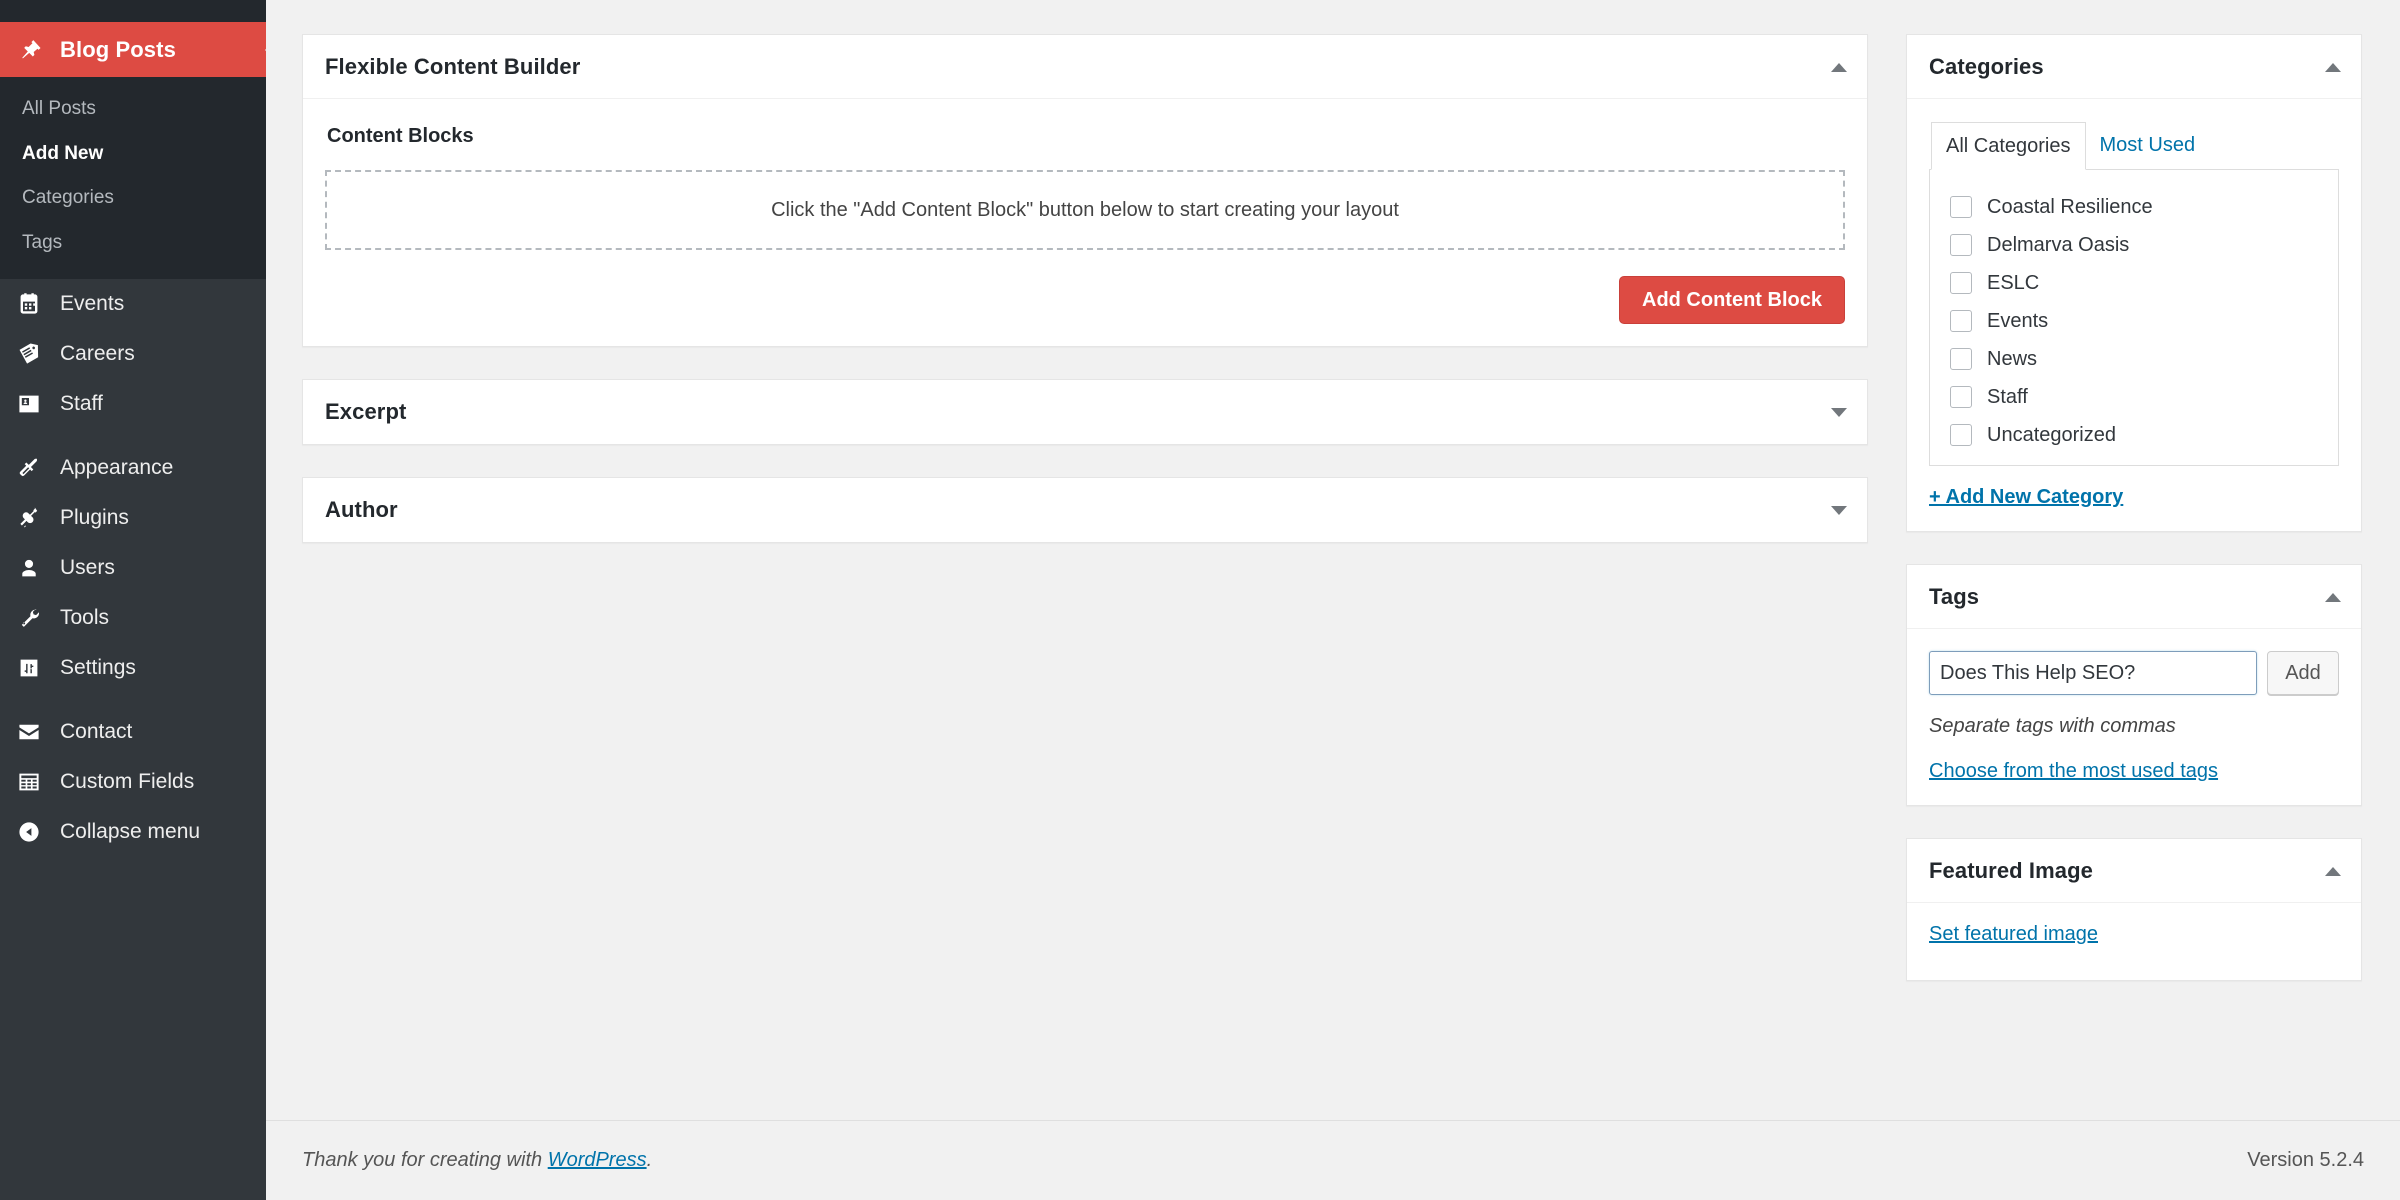  I want to click on sidebar-submenu: All Posts Add New Categories Tags, so click(133, 178).